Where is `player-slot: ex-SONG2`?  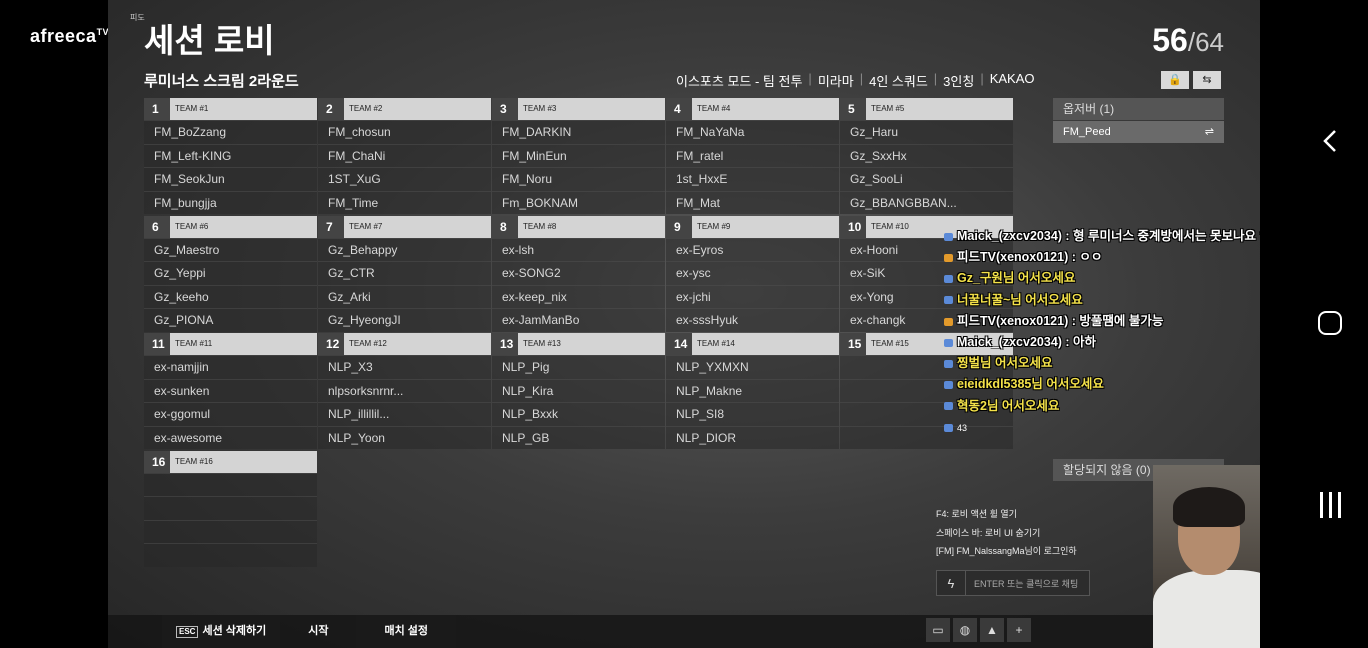 player-slot: ex-SONG2 is located at coordinates (578, 273).